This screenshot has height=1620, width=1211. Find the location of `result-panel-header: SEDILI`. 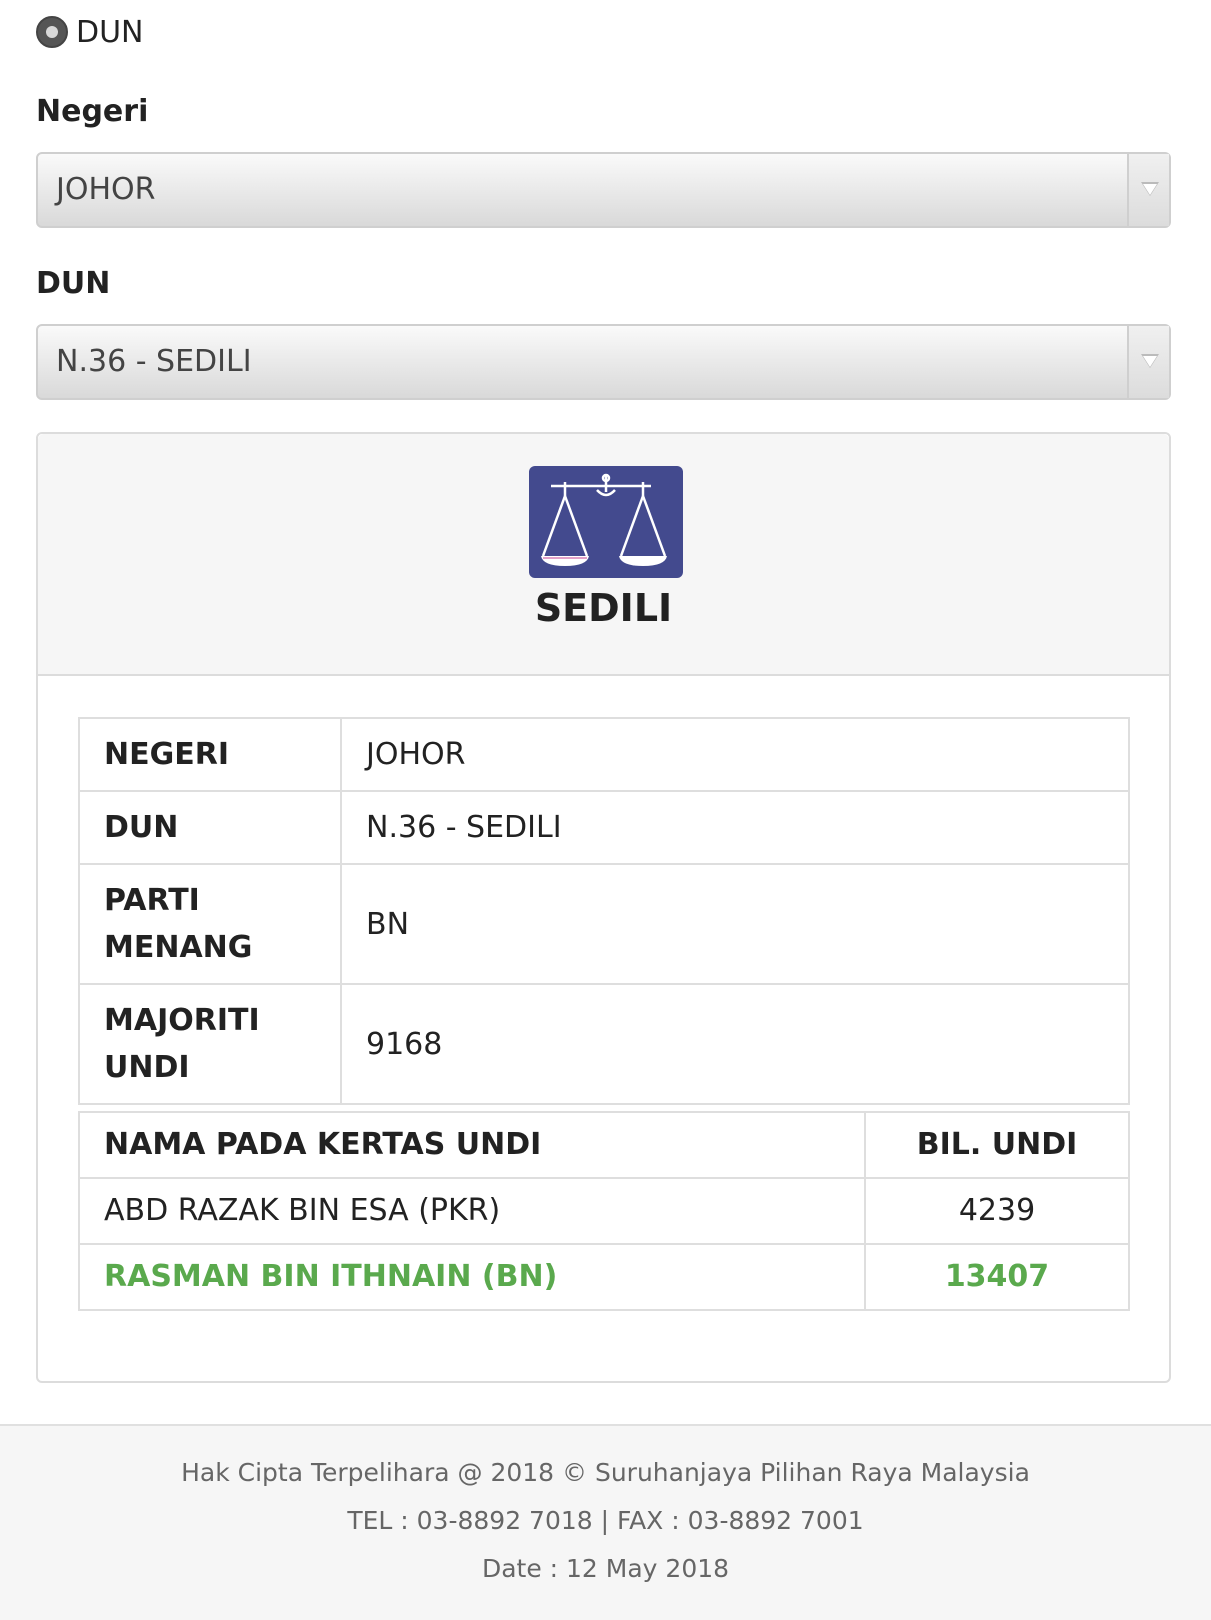

result-panel-header: SEDILI is located at coordinates (603, 555).